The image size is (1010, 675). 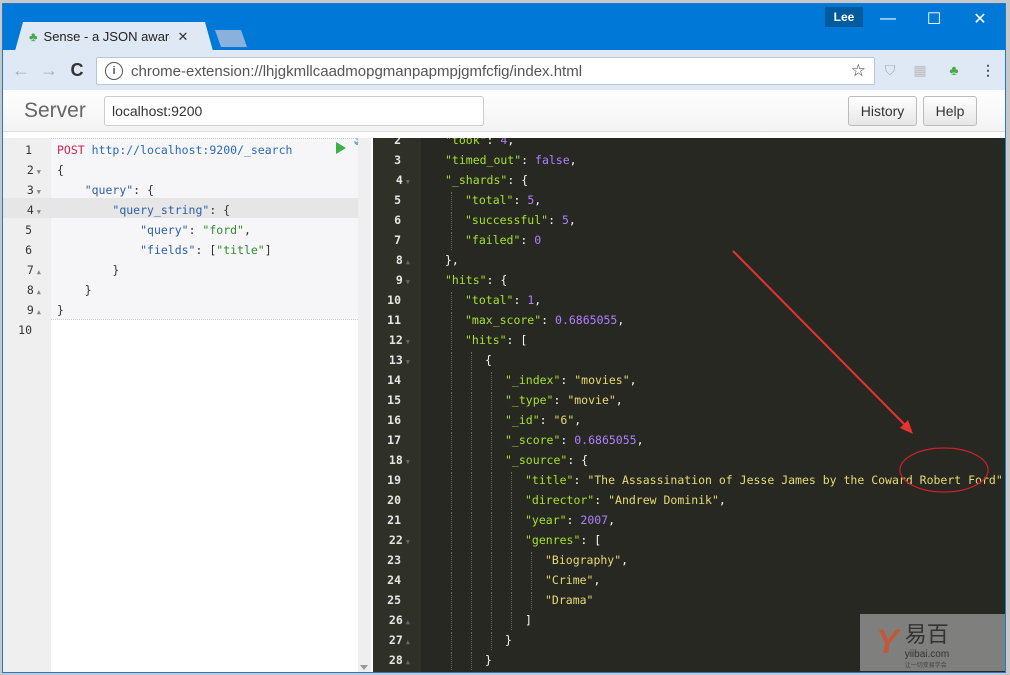 I want to click on menu-icon: ⋮, so click(x=988, y=70).